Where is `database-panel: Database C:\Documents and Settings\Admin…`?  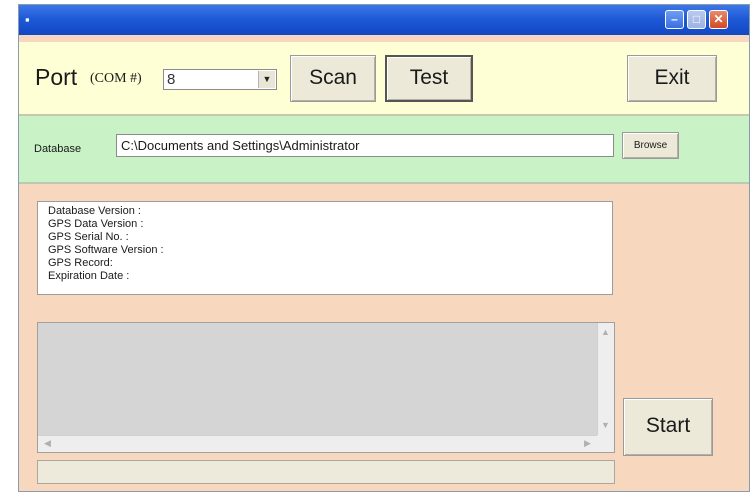
database-panel: Database C:\Documents and Settings\Admin… is located at coordinates (384, 150).